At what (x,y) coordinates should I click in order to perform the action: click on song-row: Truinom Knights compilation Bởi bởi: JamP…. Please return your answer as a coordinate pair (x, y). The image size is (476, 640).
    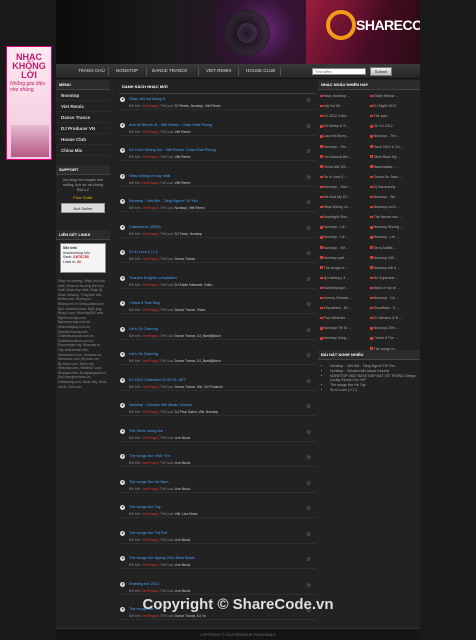
    Looking at the image, I should click on (217, 282).